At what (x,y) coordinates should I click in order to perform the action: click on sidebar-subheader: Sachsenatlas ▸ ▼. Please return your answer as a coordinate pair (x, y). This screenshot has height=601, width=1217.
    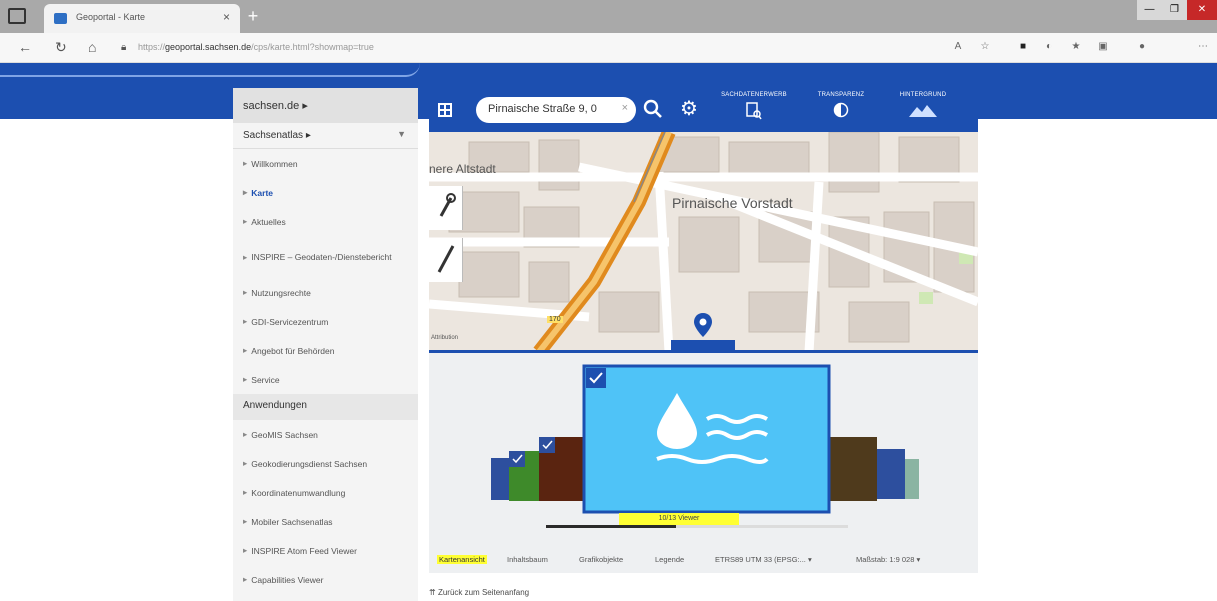
    Looking at the image, I should click on (325, 136).